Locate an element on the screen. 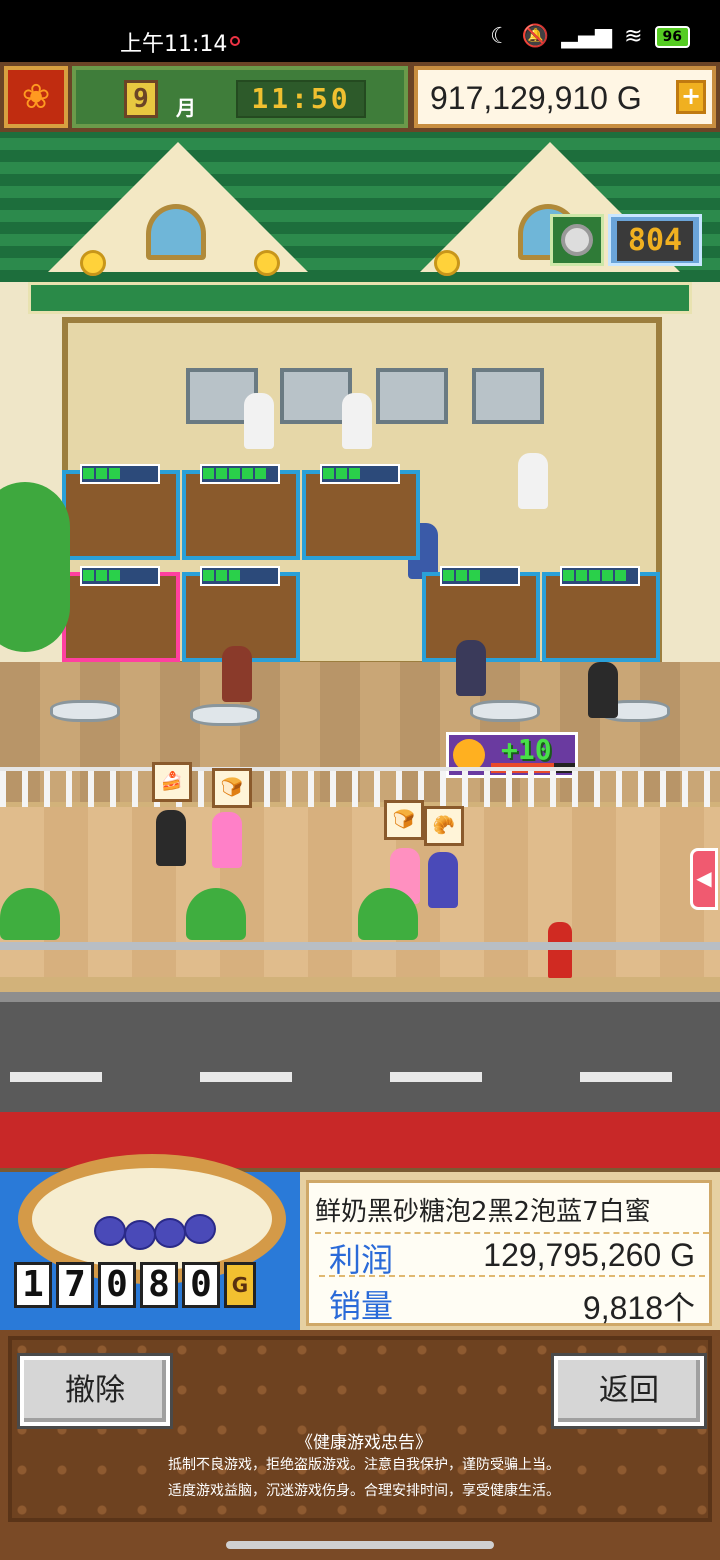 This screenshot has width=720, height=1560. popularity-gain: +10 is located at coordinates (526, 749).